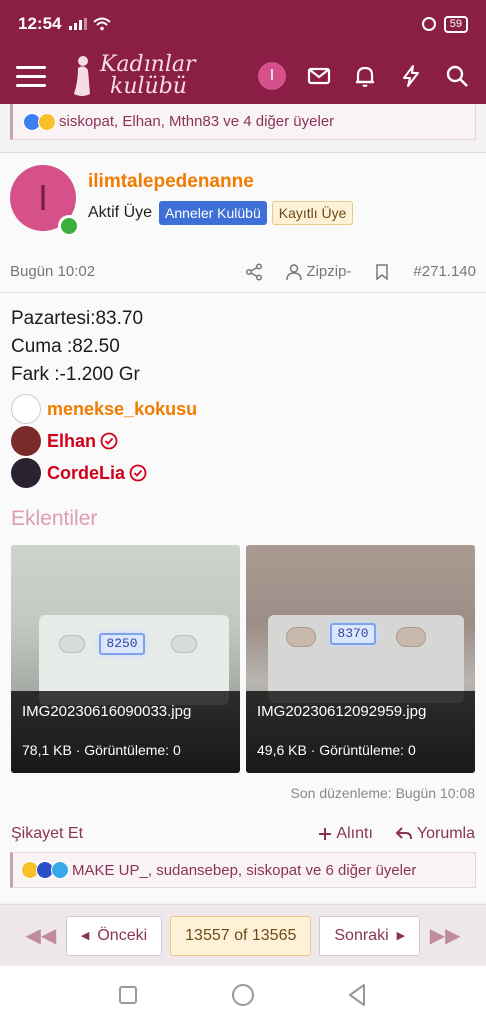  I want to click on mail-icon, so click(319, 76).